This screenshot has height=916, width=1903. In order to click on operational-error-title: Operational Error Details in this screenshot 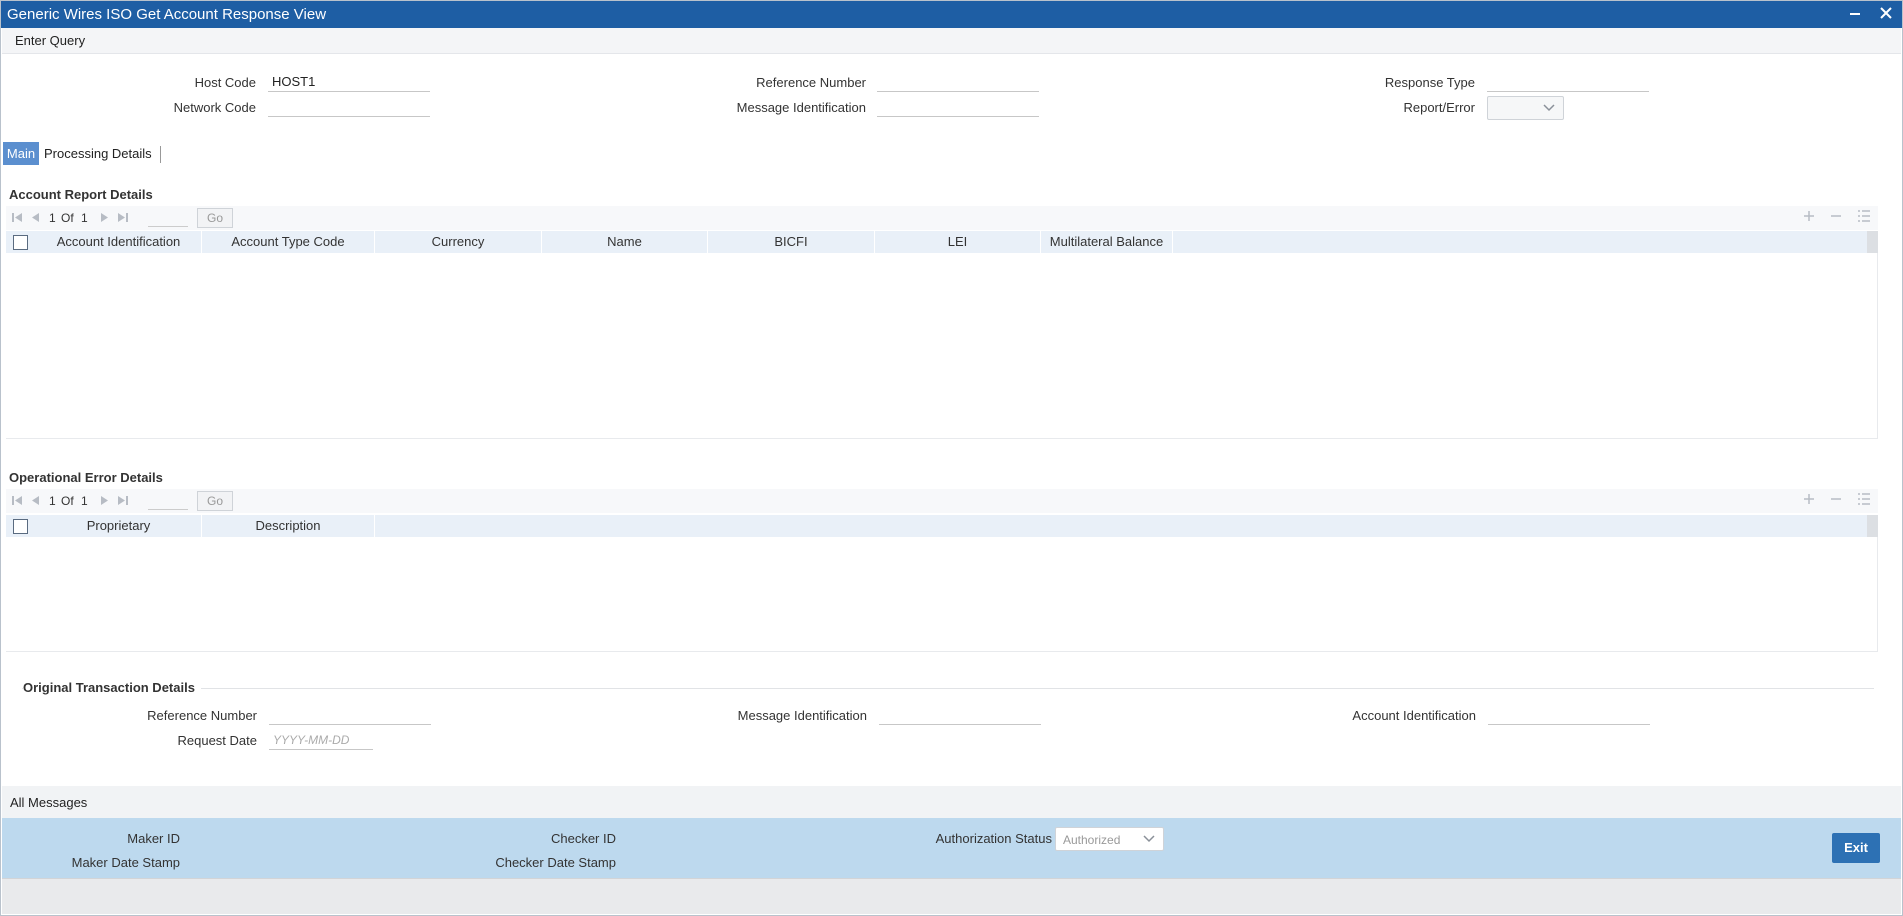, I will do `click(86, 477)`.